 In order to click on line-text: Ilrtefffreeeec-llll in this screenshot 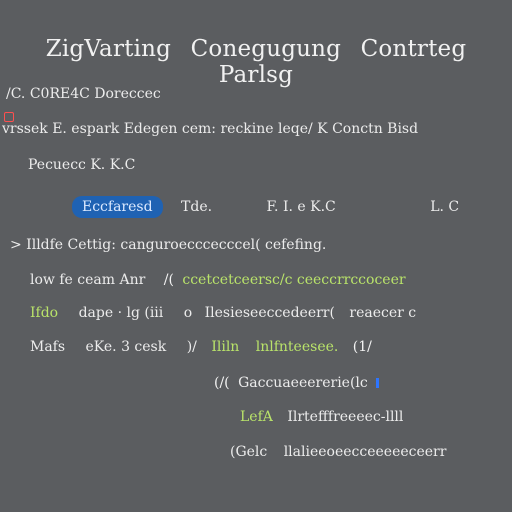, I will do `click(345, 417)`.